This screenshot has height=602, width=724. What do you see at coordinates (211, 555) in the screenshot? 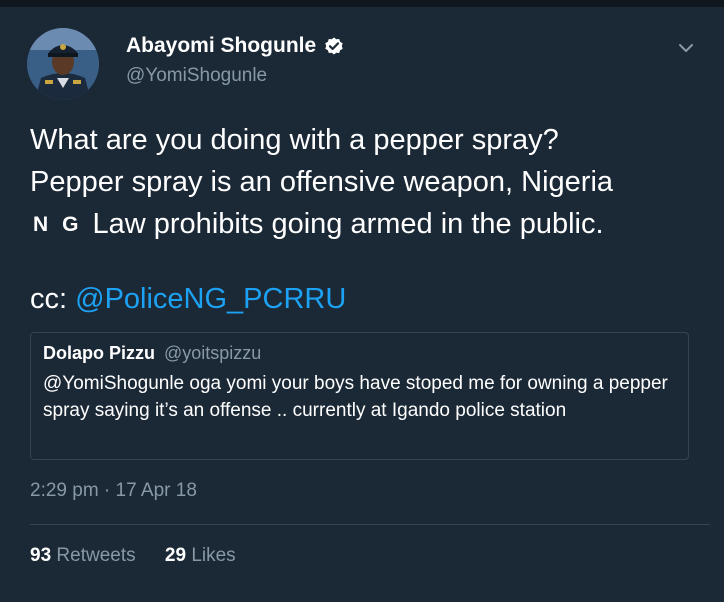
I see `likes-label: Likes` at bounding box center [211, 555].